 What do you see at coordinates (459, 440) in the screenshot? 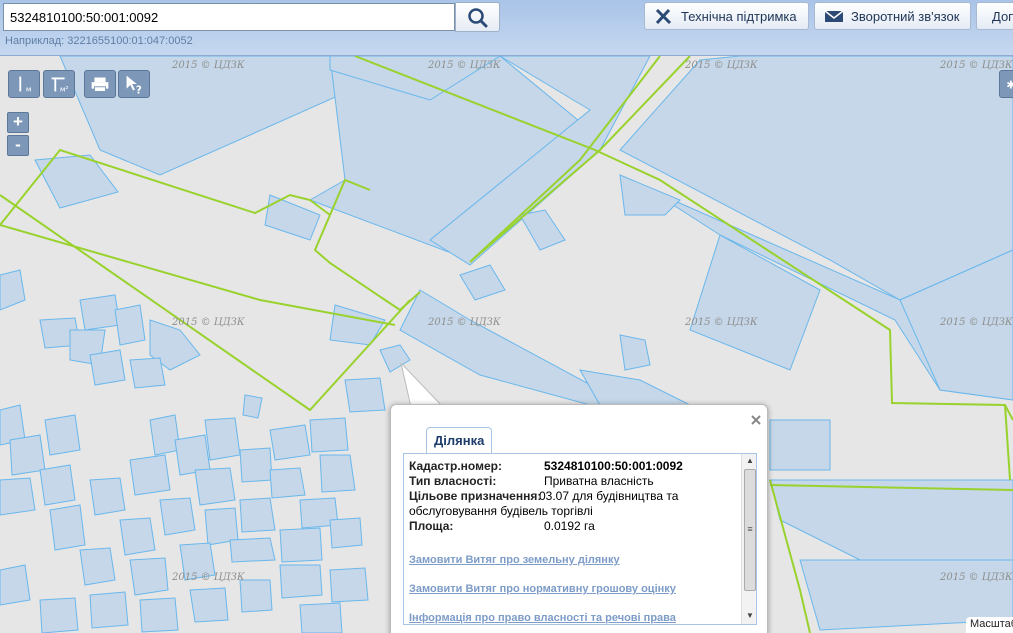
I see `tab-parcel: Ділянка` at bounding box center [459, 440].